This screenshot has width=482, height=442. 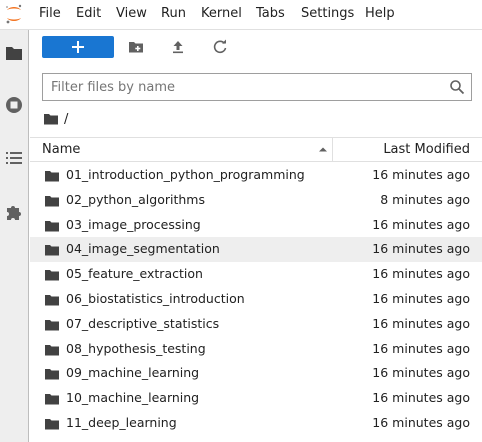 What do you see at coordinates (241, 87) in the screenshot?
I see `filter-input` at bounding box center [241, 87].